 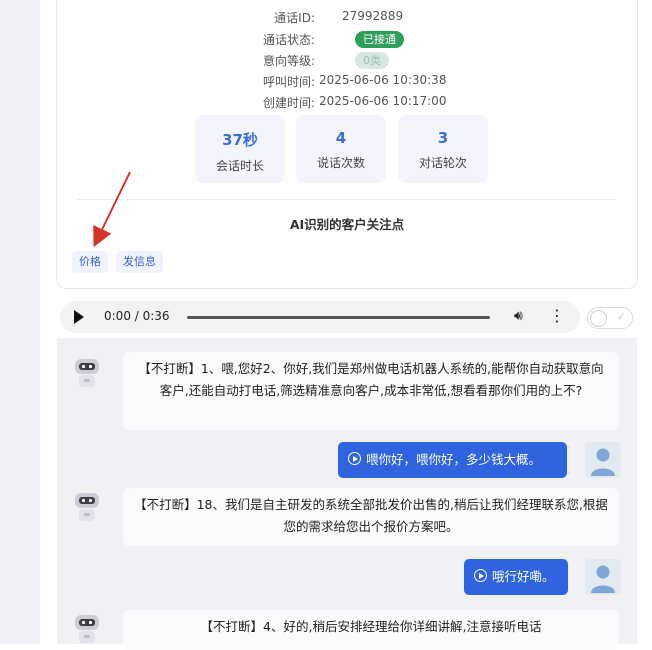 What do you see at coordinates (383, 80) in the screenshot?
I see `call-time-value: 2025-06-06 10:30:38` at bounding box center [383, 80].